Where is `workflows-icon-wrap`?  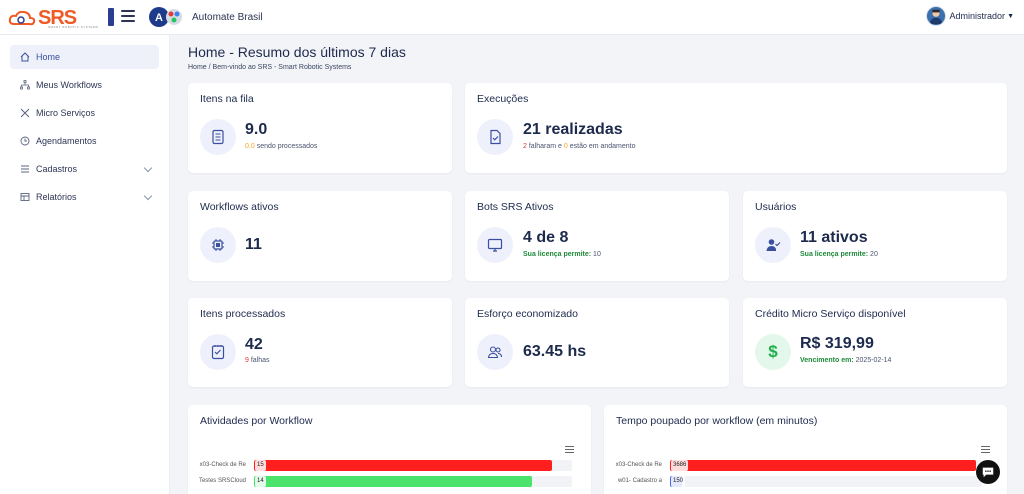
workflows-icon-wrap is located at coordinates (218, 245).